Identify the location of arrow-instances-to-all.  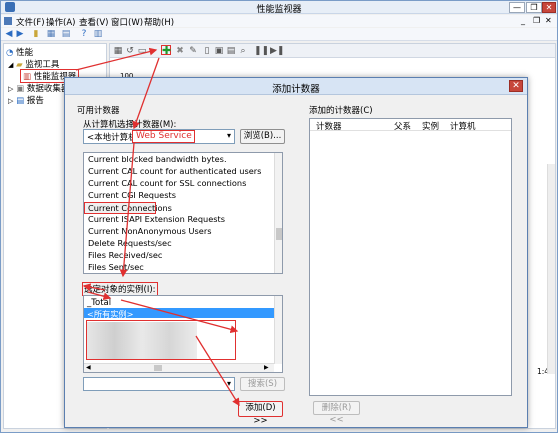
(99, 296).